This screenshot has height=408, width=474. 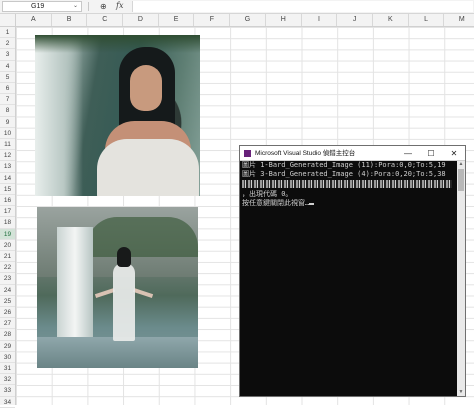 I want to click on column-header: ABCDEFGHIJKLM, so click(x=237, y=20).